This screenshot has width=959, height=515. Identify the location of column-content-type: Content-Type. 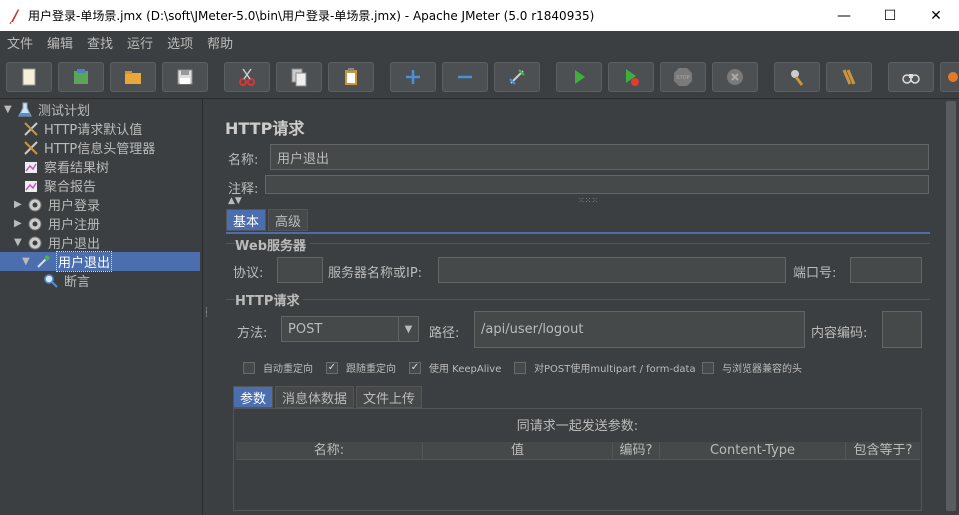
(753, 450).